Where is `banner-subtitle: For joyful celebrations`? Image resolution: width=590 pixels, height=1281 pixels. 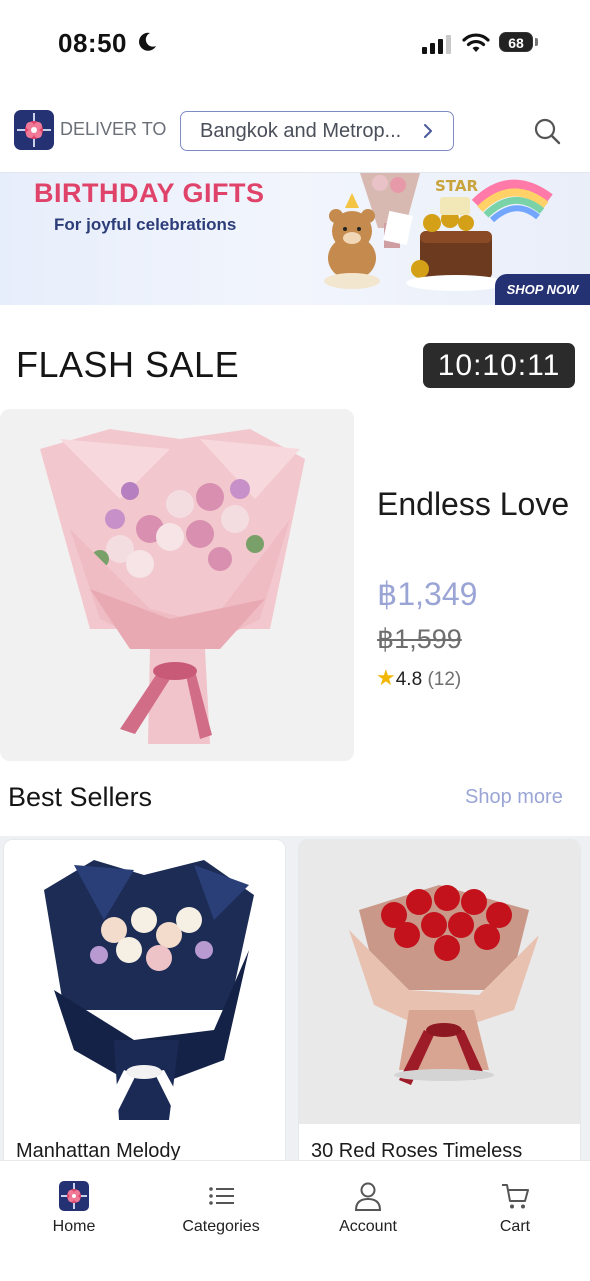
banner-subtitle: For joyful celebrations is located at coordinates (145, 224).